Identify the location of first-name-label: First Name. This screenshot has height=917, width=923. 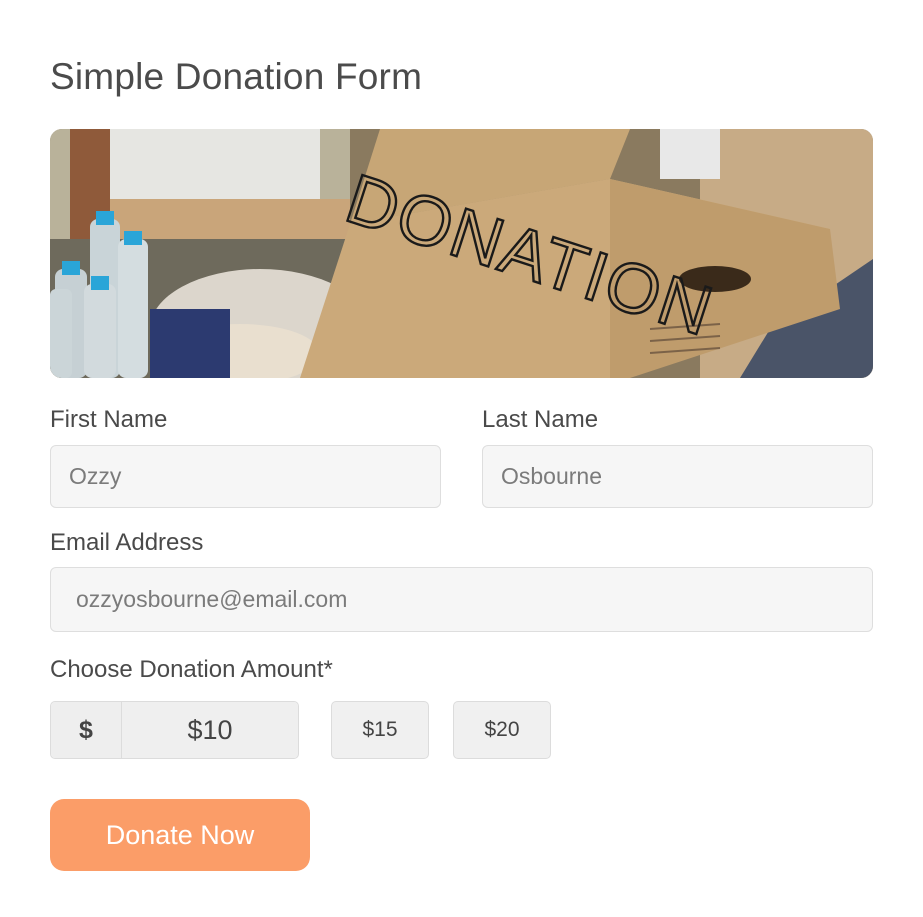
(109, 419).